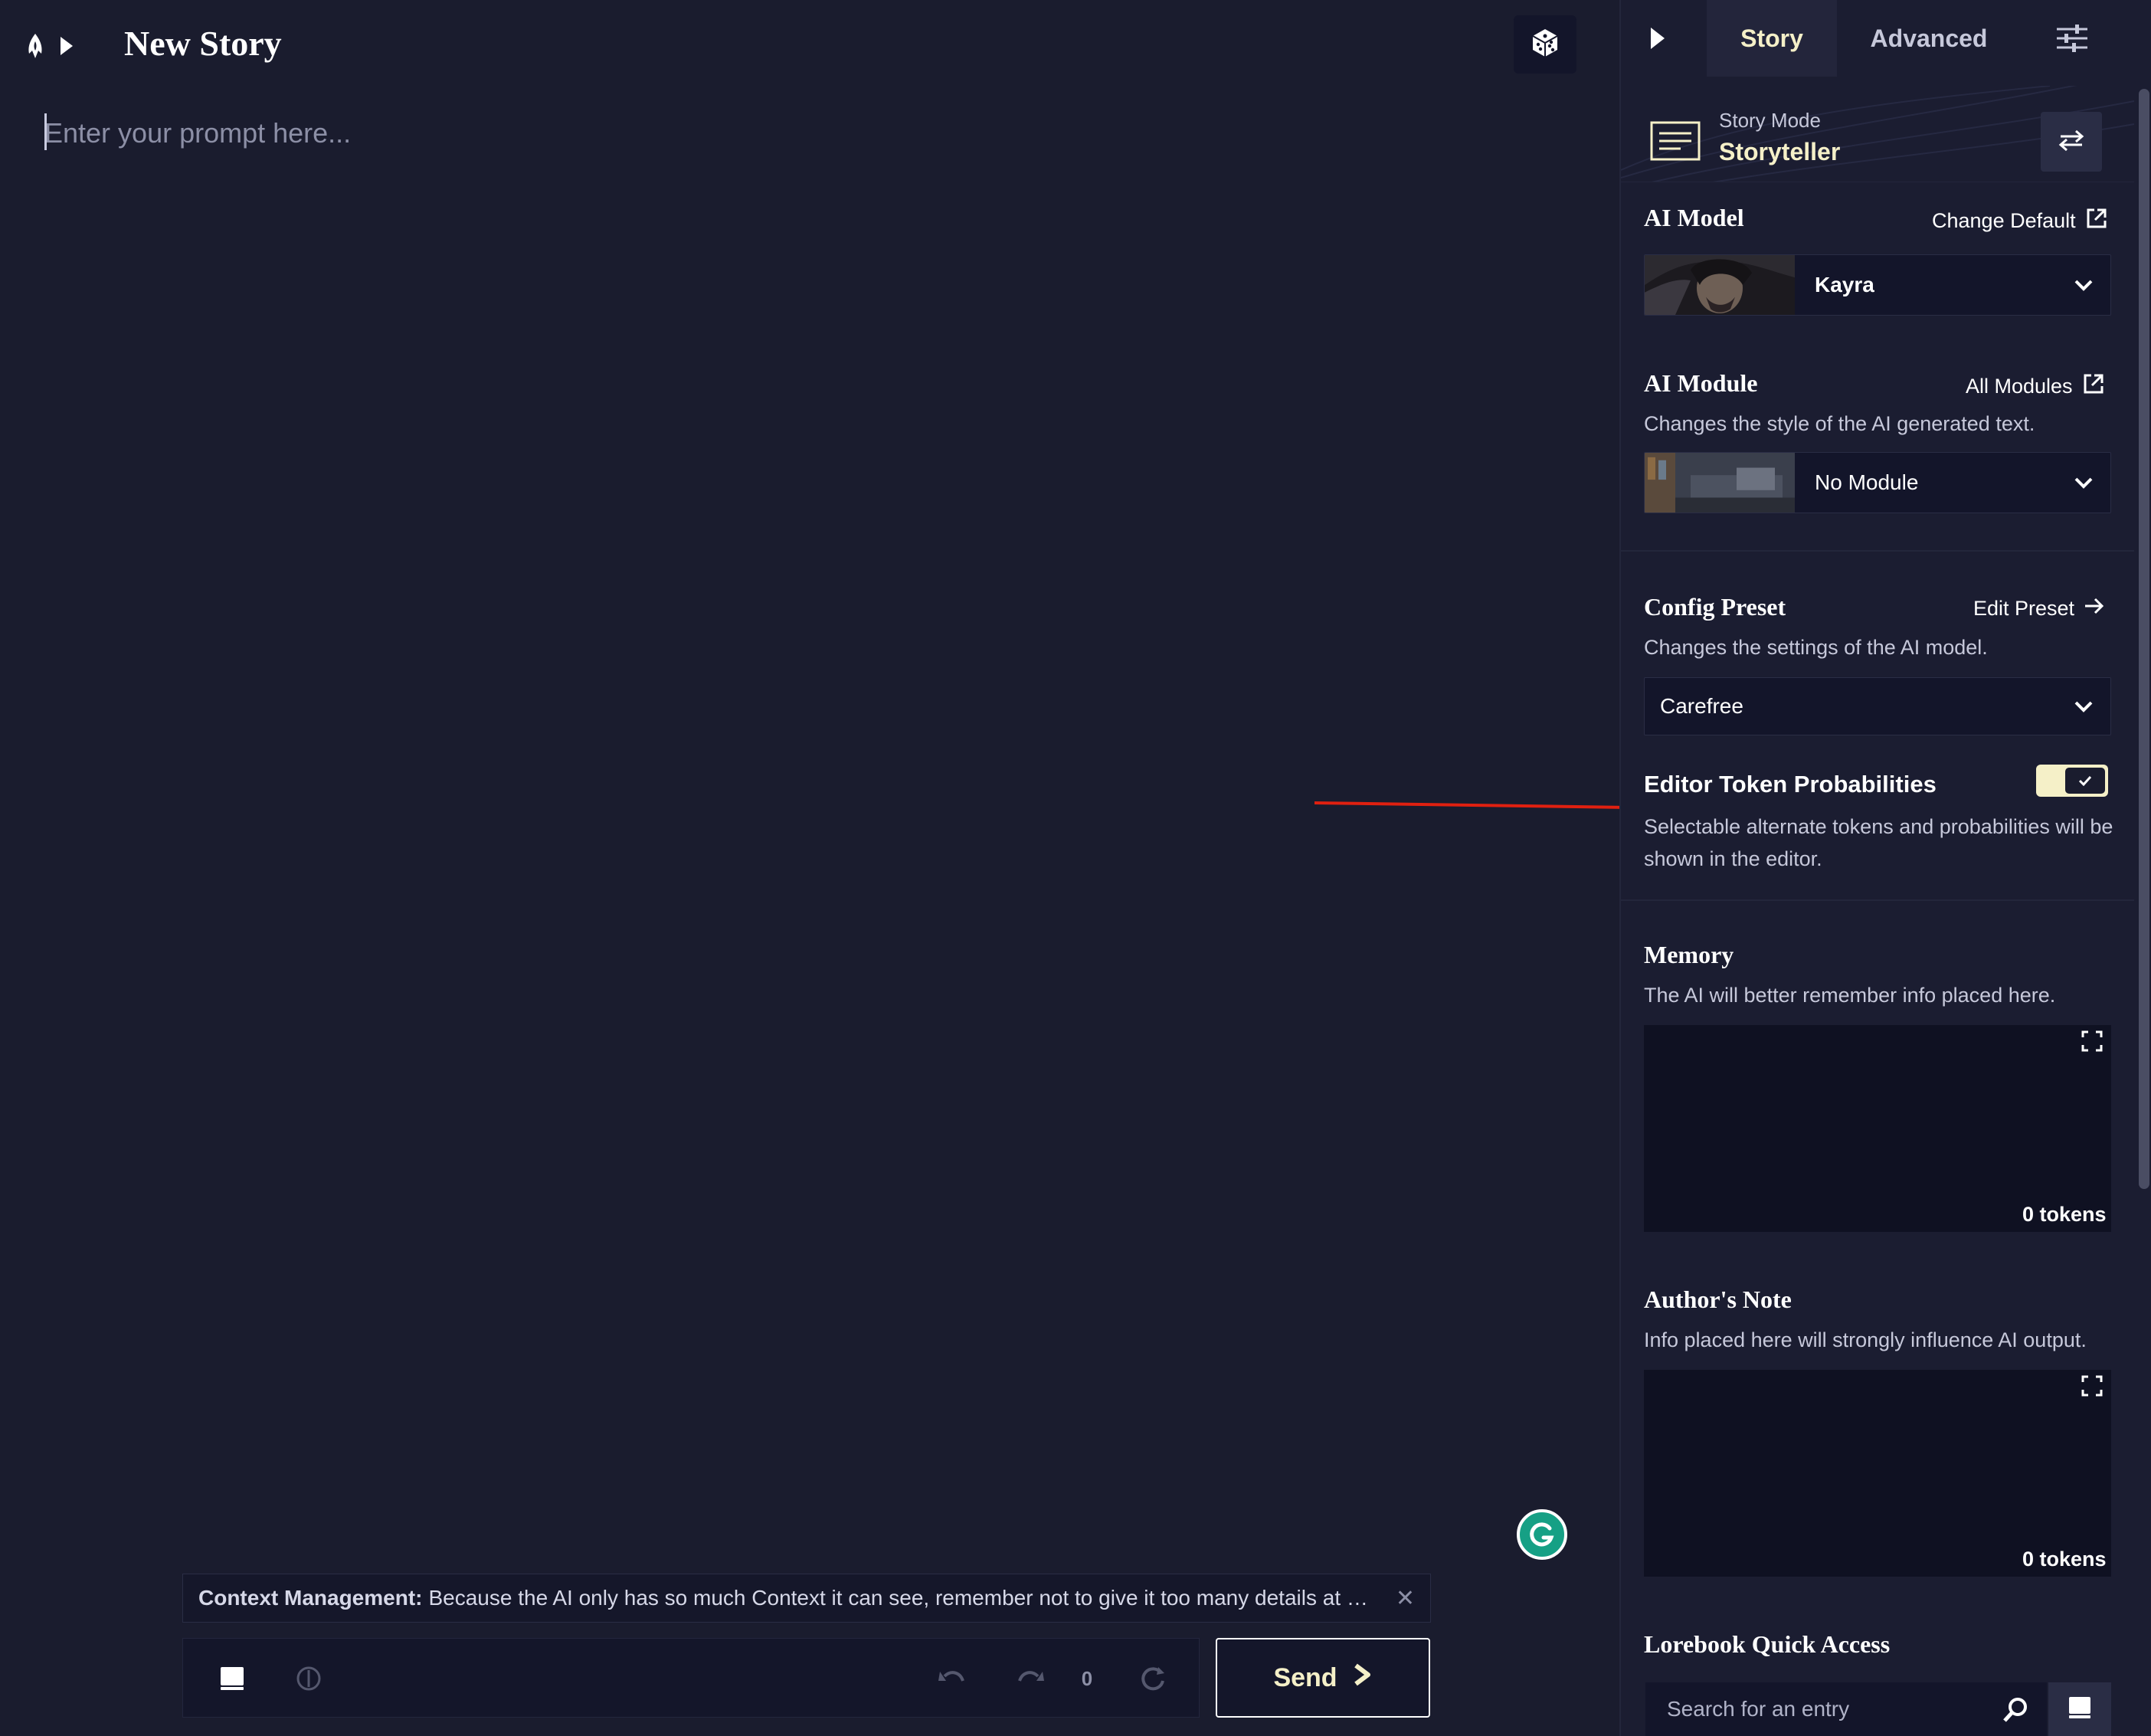 The width and height of the screenshot is (2151, 1736). What do you see at coordinates (1877, 1128) in the screenshot?
I see `memory-textarea` at bounding box center [1877, 1128].